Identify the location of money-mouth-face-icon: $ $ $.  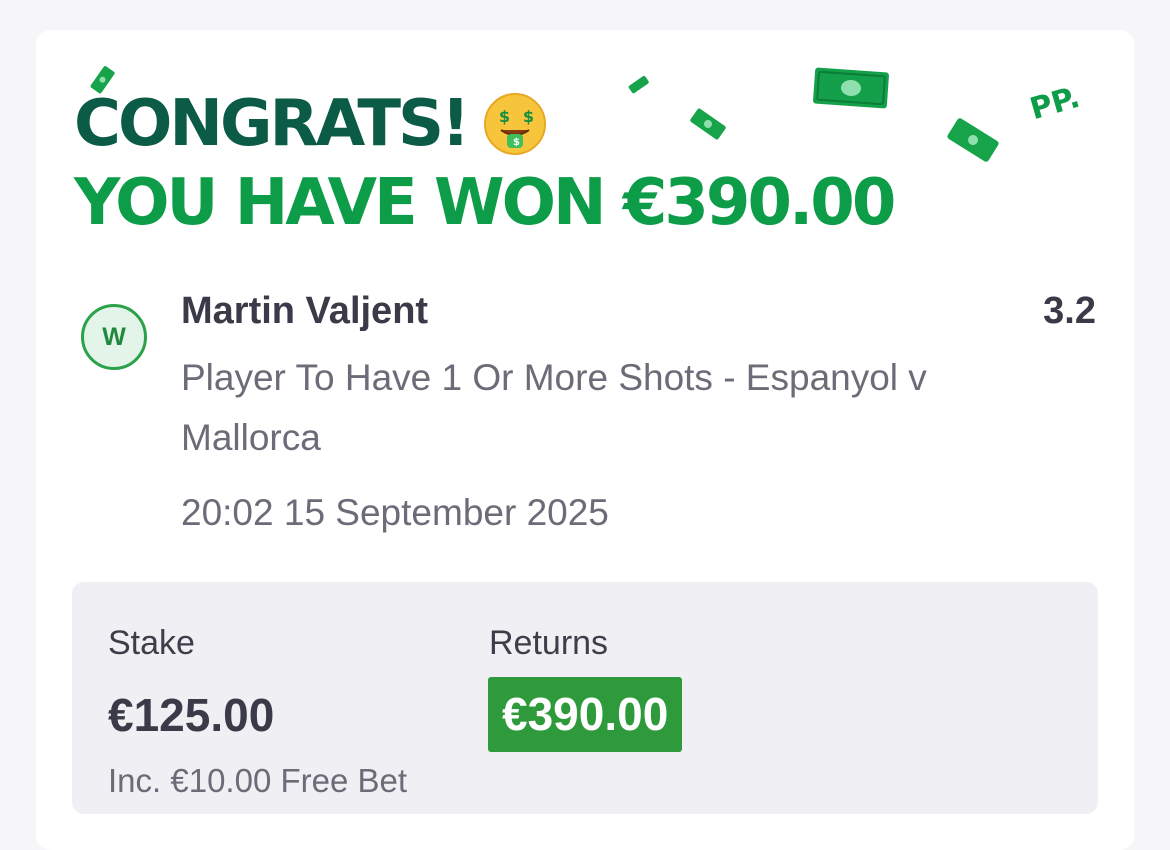
(515, 124).